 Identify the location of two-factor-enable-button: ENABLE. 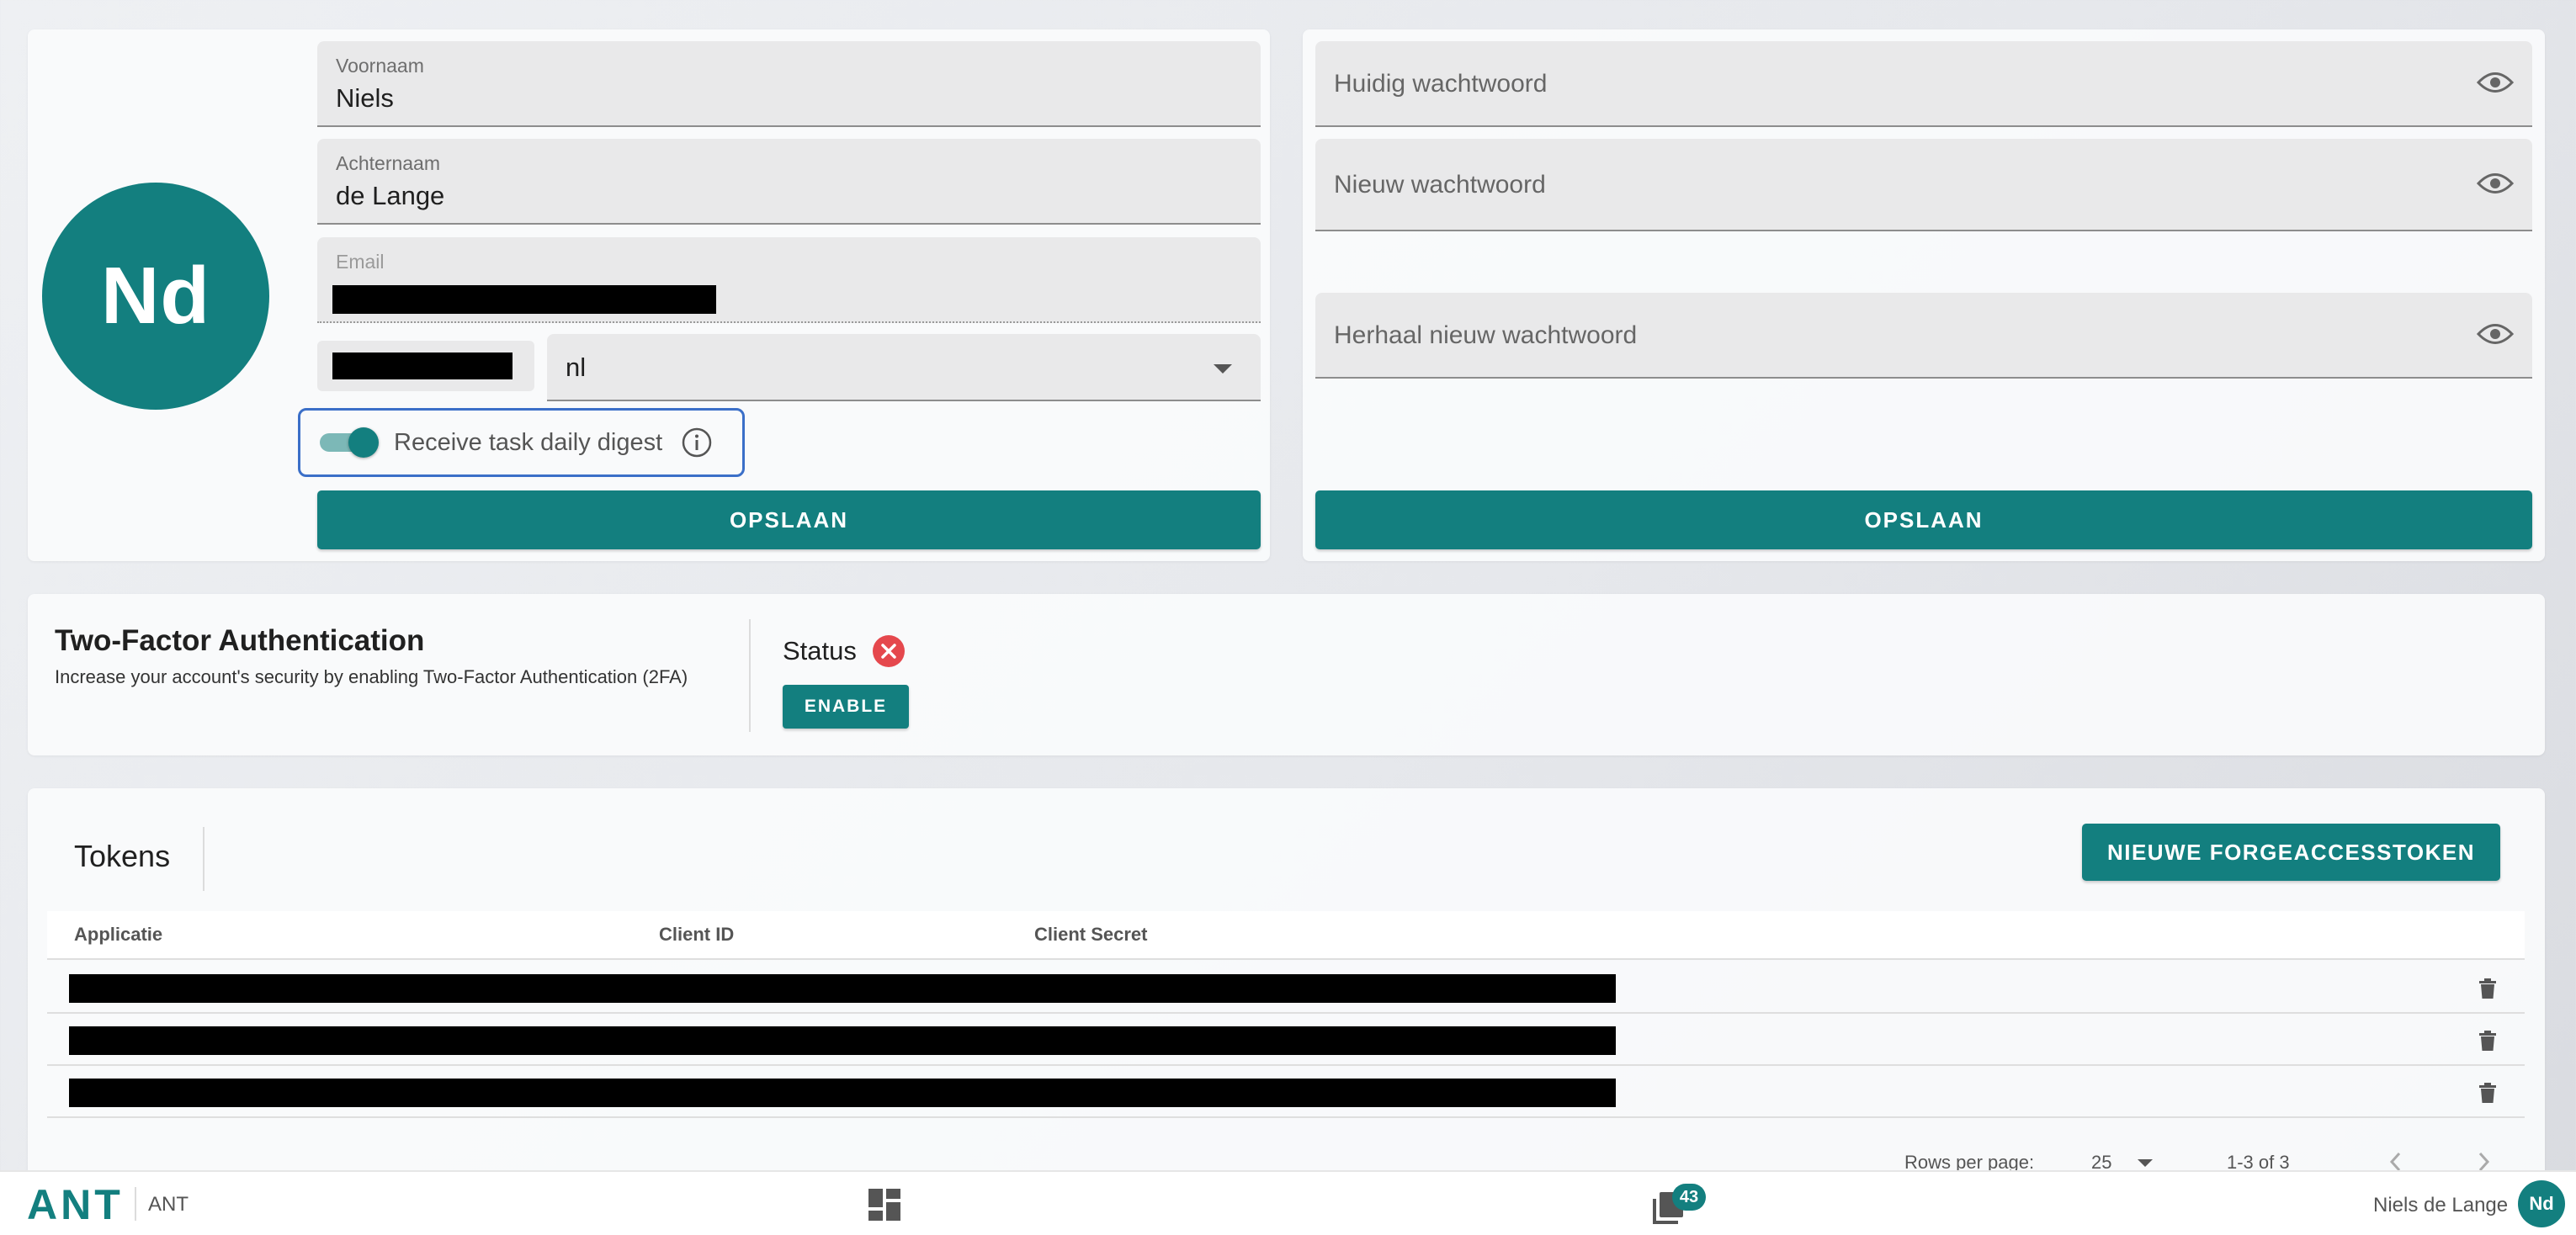
(846, 707).